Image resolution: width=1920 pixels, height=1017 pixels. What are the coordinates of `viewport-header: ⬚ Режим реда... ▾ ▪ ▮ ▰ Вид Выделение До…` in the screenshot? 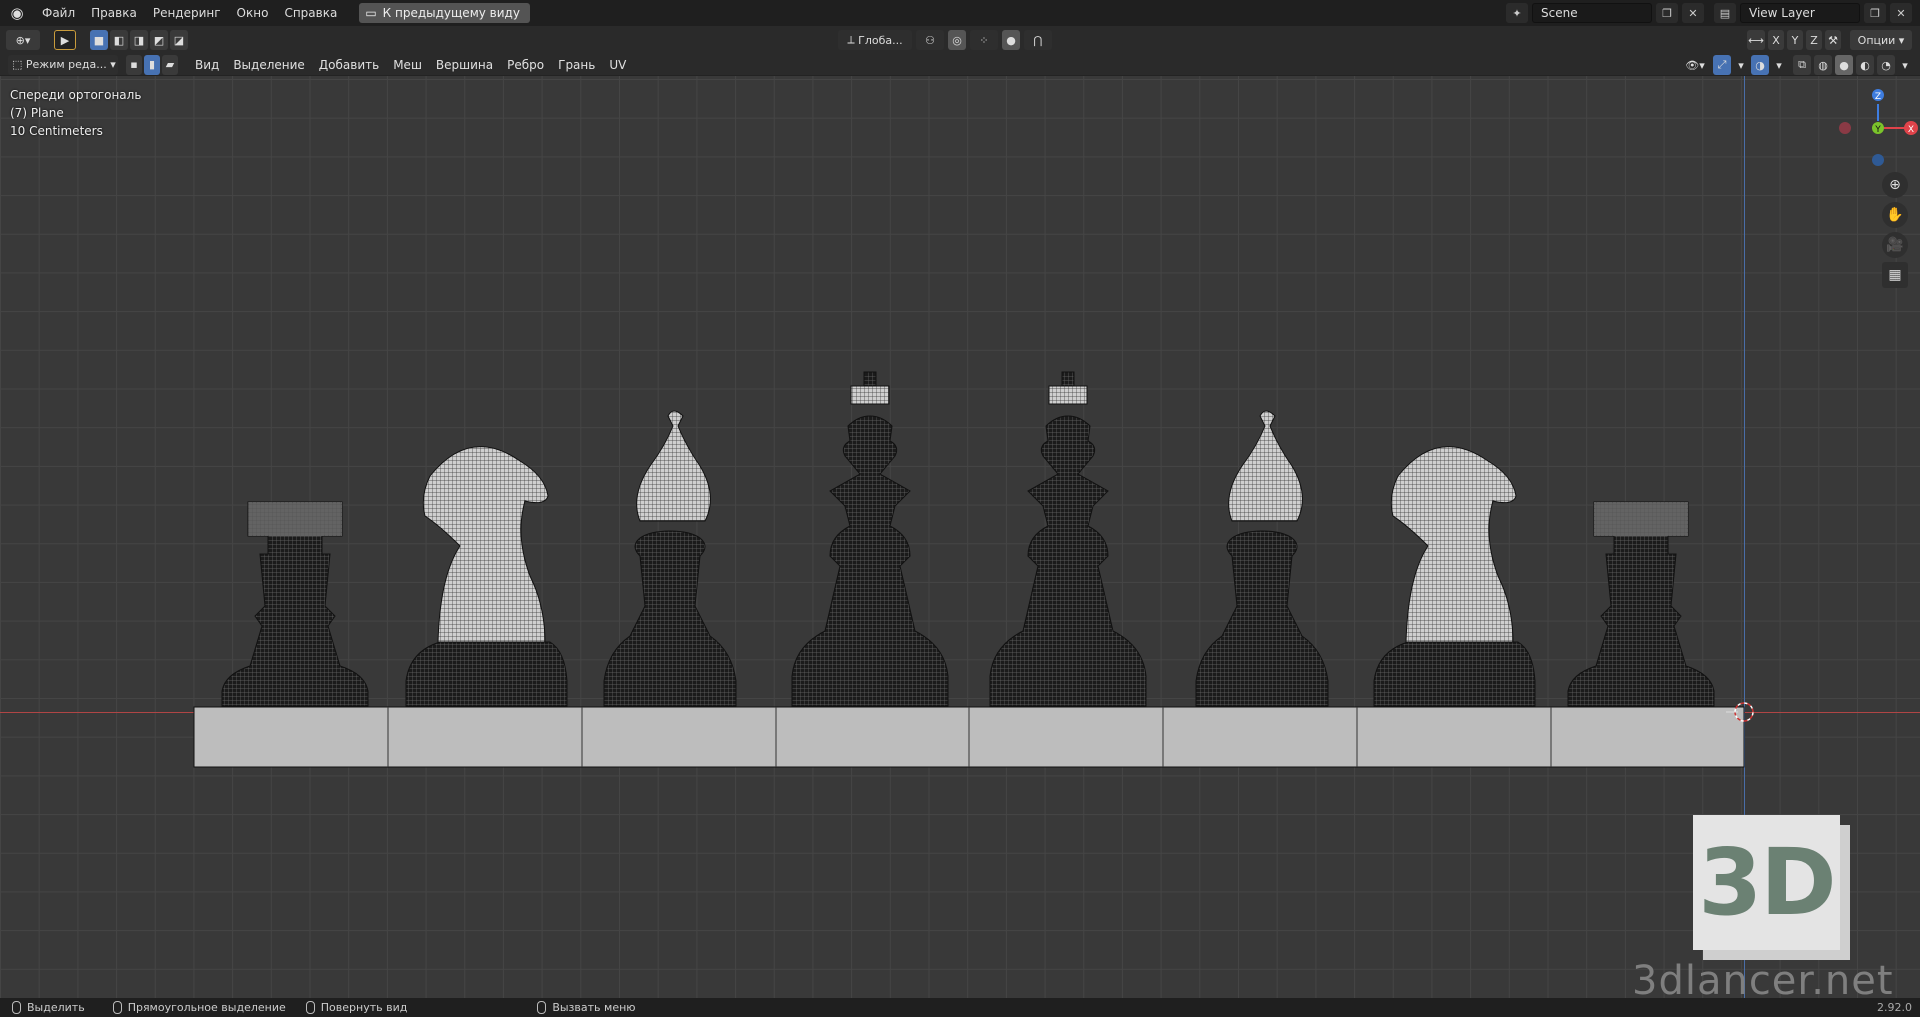 It's located at (960, 65).